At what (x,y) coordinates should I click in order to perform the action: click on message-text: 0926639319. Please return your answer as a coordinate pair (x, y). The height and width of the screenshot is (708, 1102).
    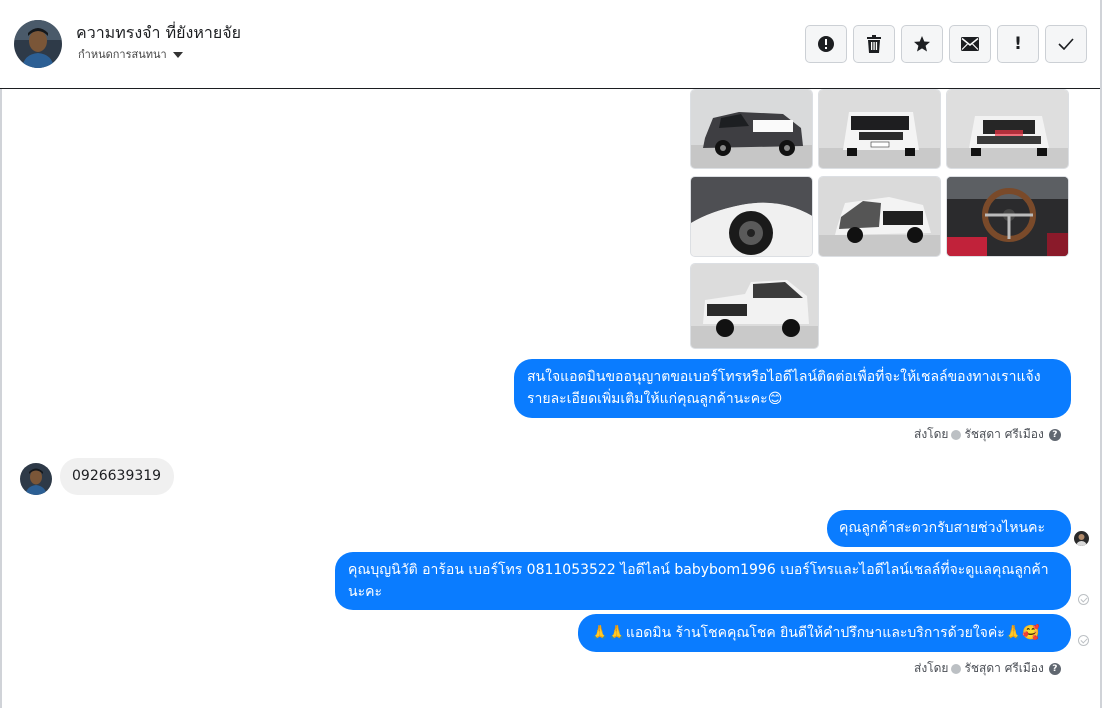
    Looking at the image, I should click on (117, 476).